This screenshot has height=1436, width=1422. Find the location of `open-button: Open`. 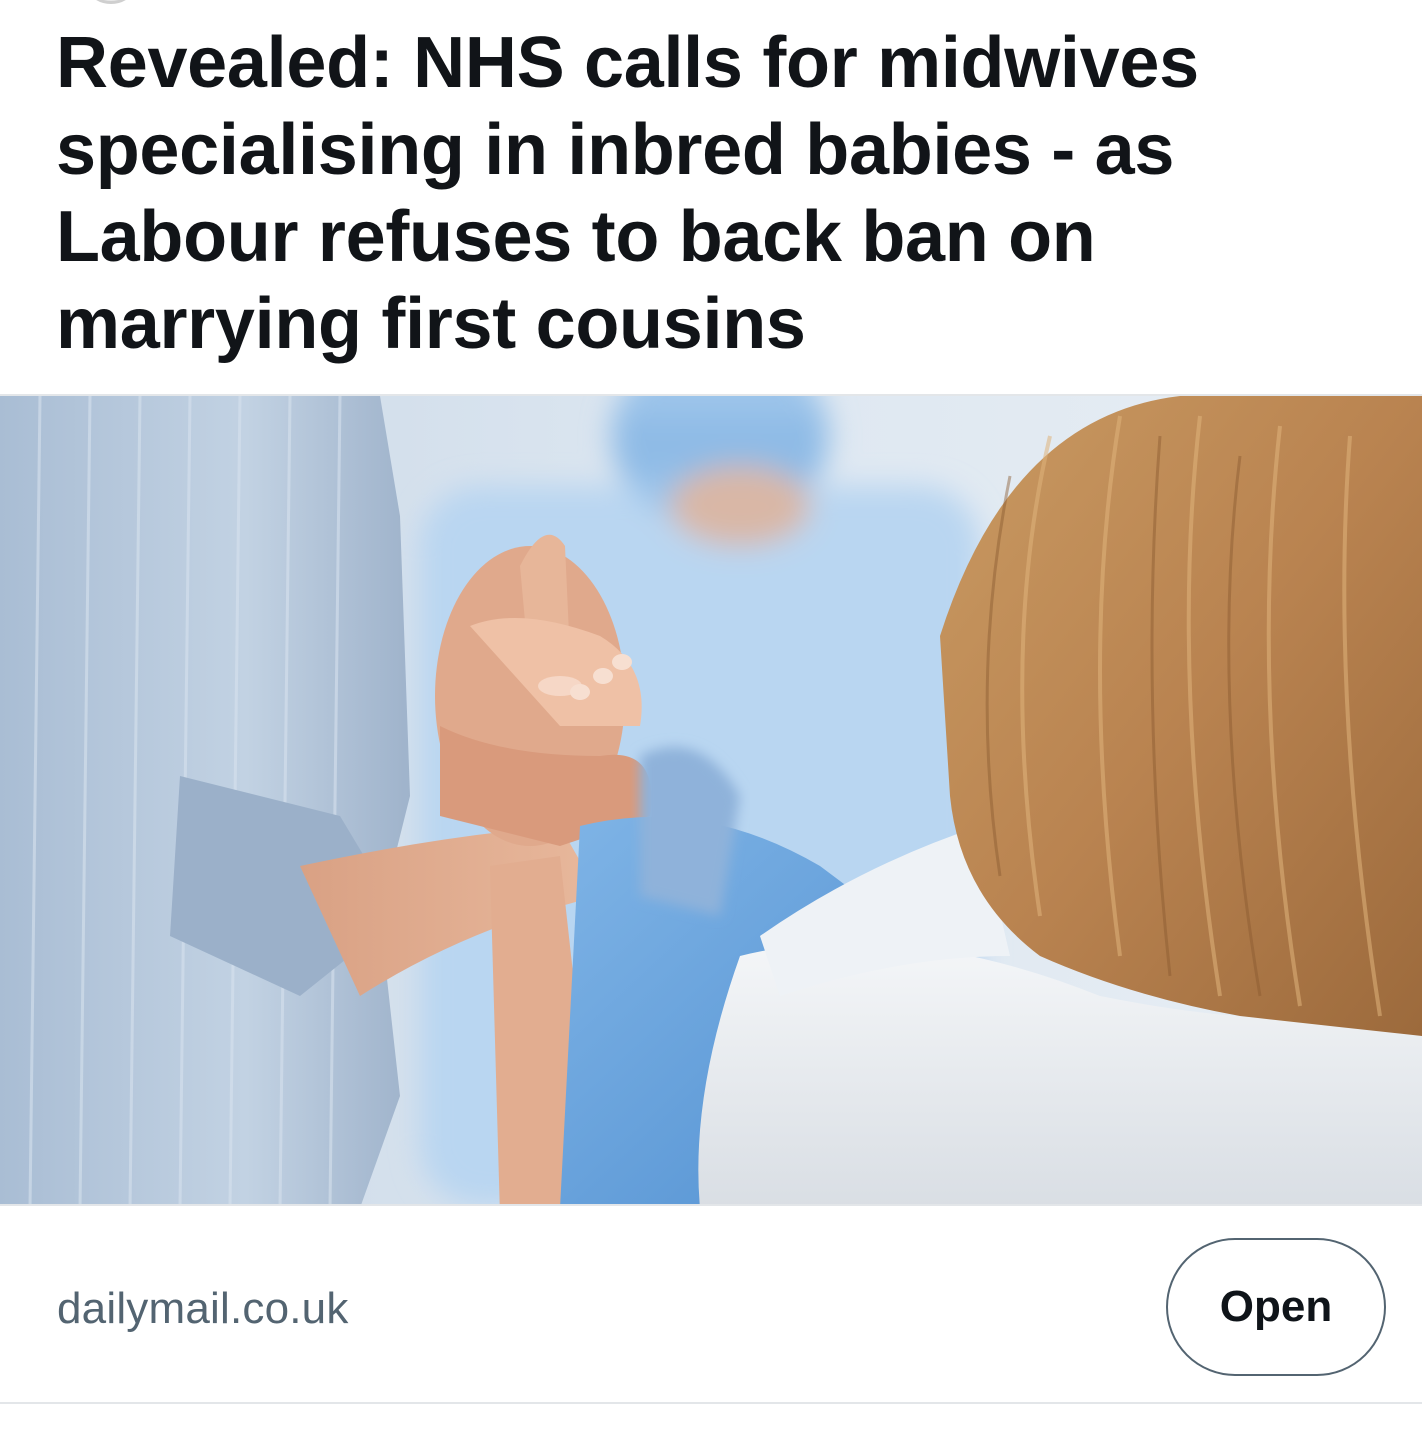

open-button: Open is located at coordinates (1276, 1307).